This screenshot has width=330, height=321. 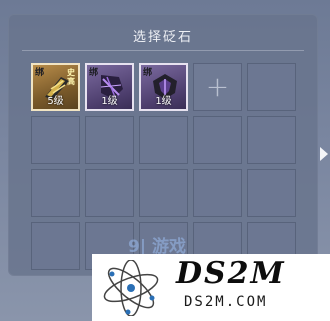 I want to click on stone-level: 5级, so click(x=55, y=101).